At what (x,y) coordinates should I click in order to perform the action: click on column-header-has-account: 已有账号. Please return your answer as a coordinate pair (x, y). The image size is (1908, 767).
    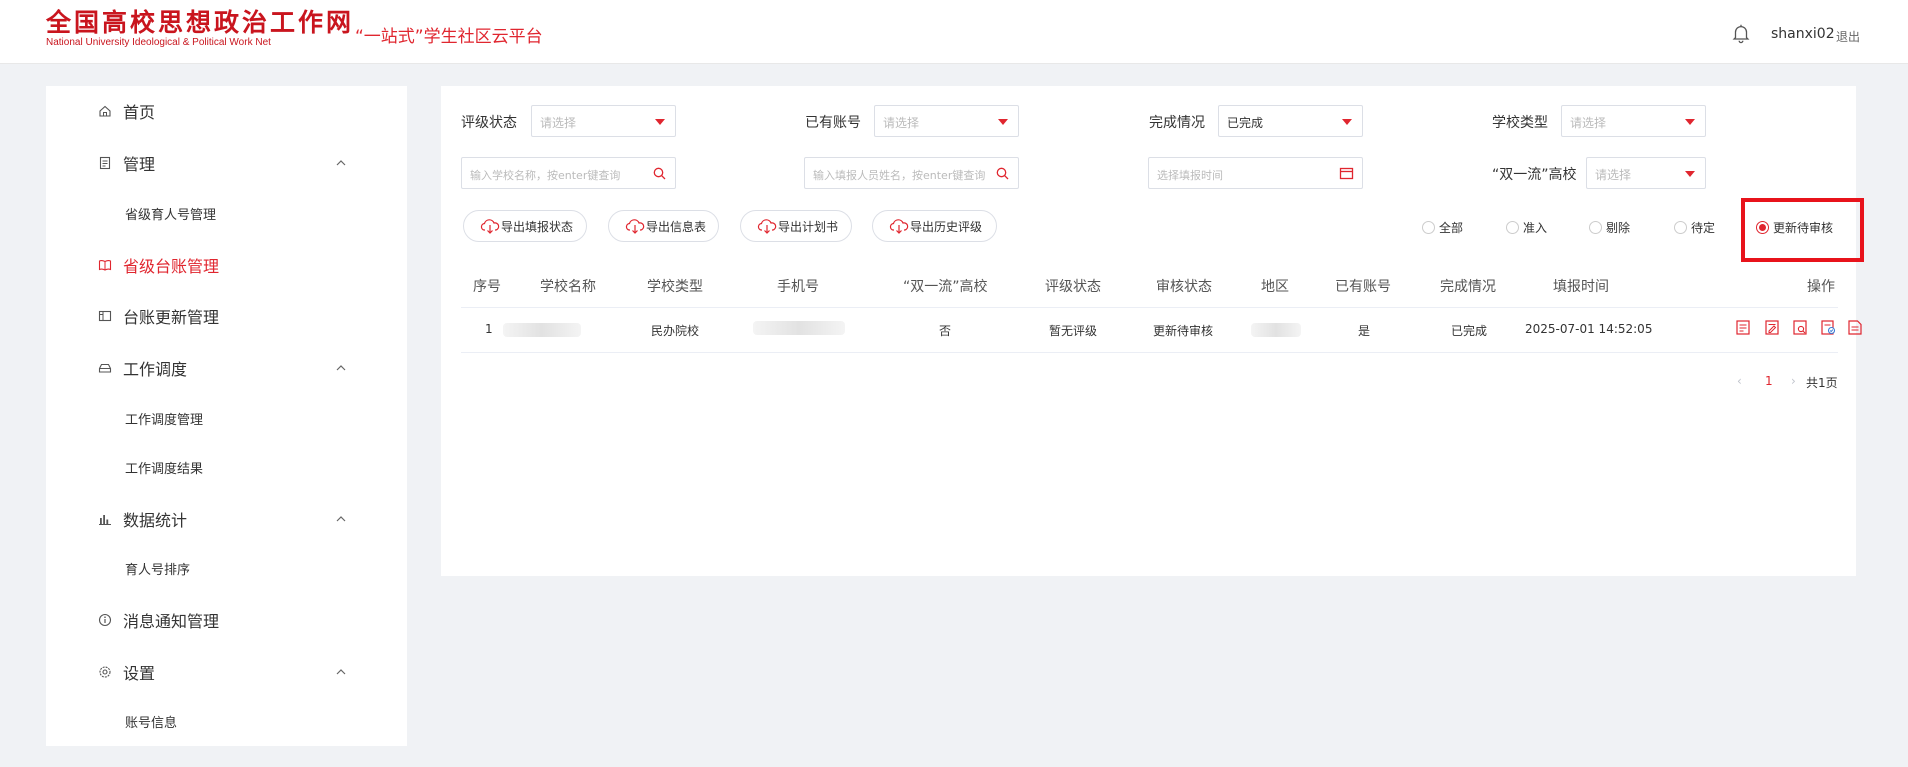
    Looking at the image, I should click on (1363, 287).